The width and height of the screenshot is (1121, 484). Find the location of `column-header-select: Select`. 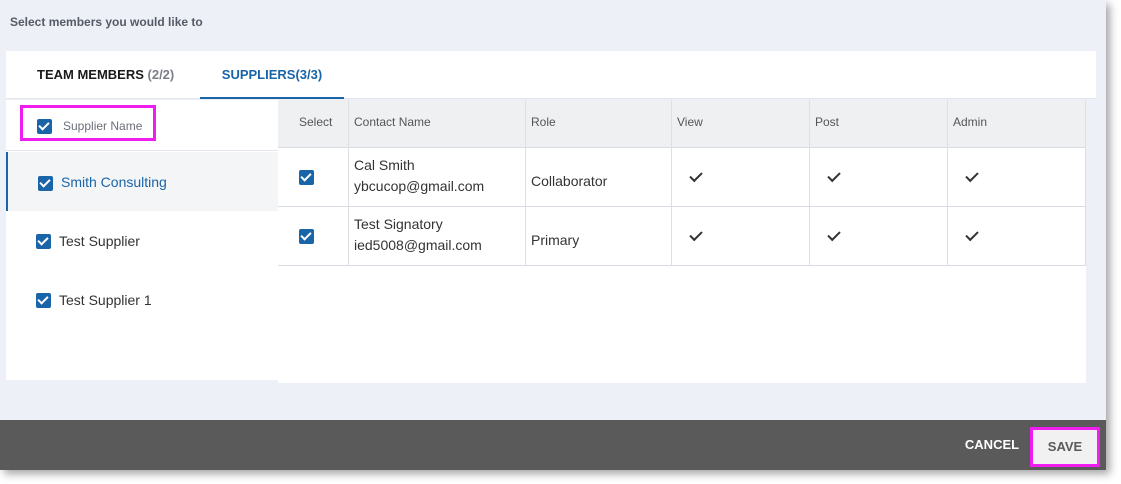

column-header-select: Select is located at coordinates (316, 122).